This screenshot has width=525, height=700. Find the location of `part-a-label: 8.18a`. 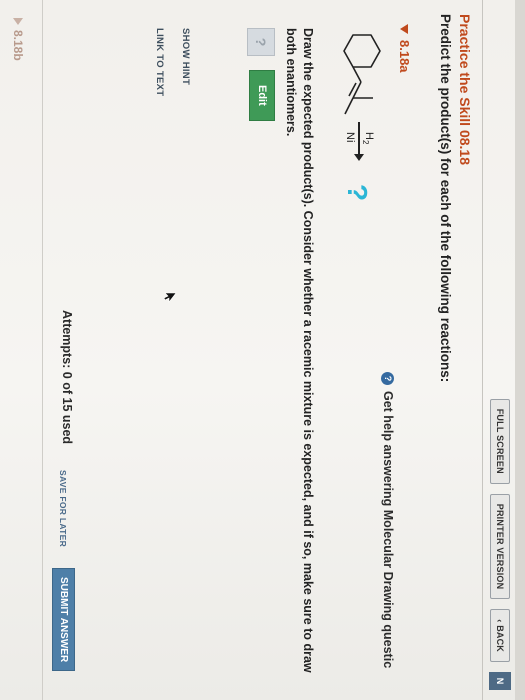

part-a-label: 8.18a is located at coordinates (404, 56).